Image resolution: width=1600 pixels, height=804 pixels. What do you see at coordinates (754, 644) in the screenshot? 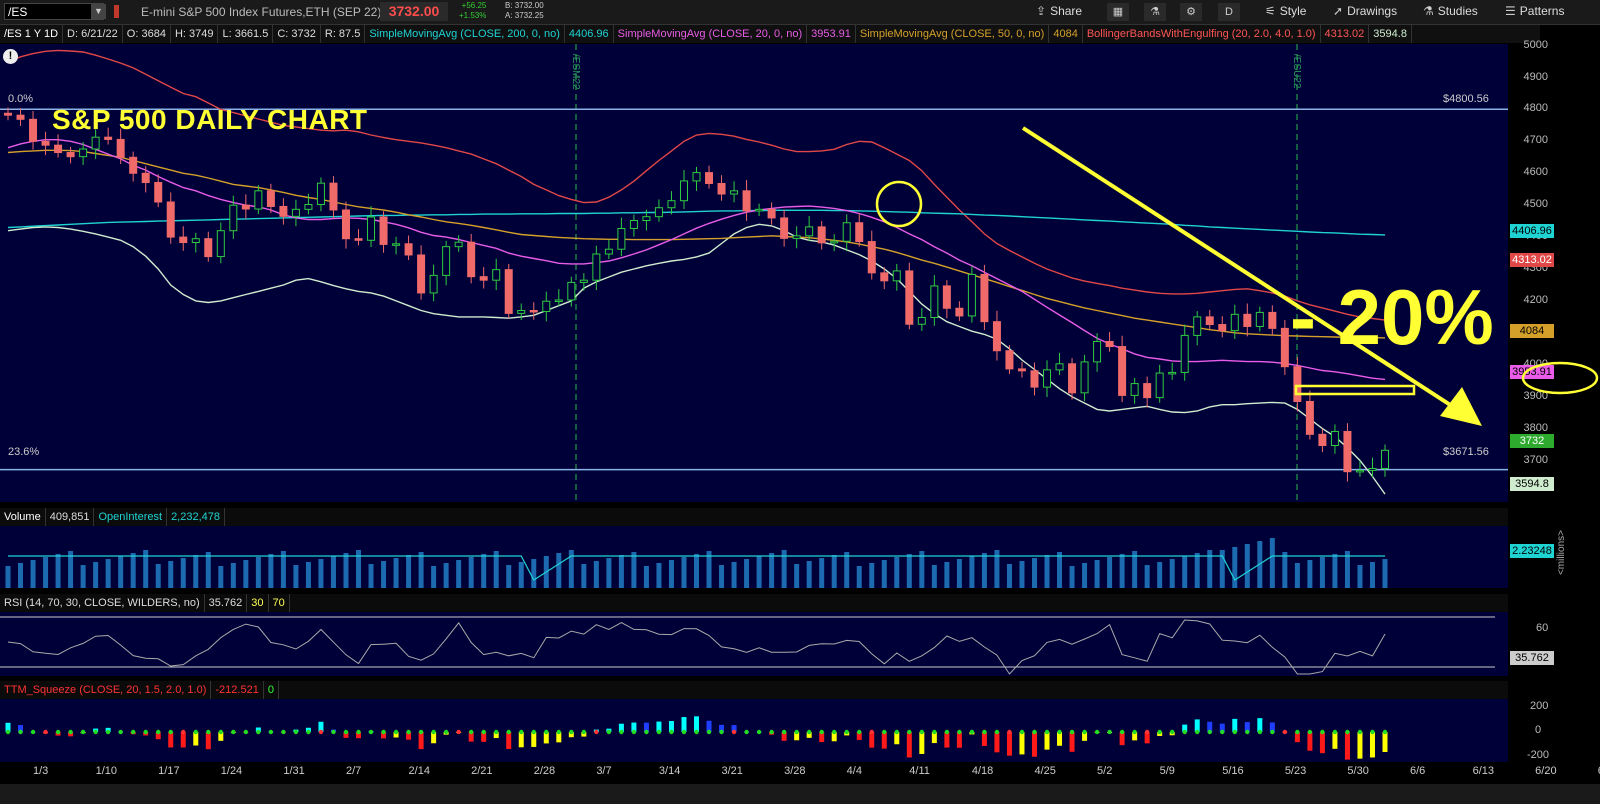
I see `rsi-panel` at bounding box center [754, 644].